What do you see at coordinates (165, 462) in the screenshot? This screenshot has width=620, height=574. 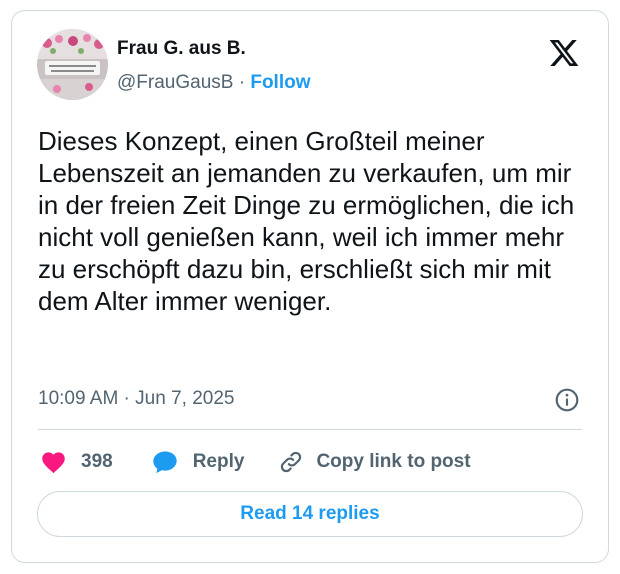 I see `speech-bubble-icon` at bounding box center [165, 462].